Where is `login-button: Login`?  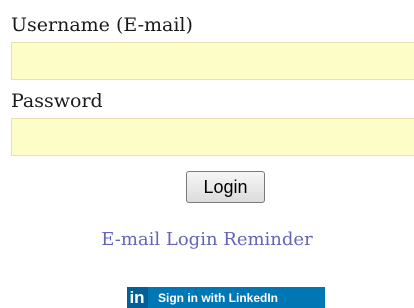
login-button: Login is located at coordinates (225, 187).